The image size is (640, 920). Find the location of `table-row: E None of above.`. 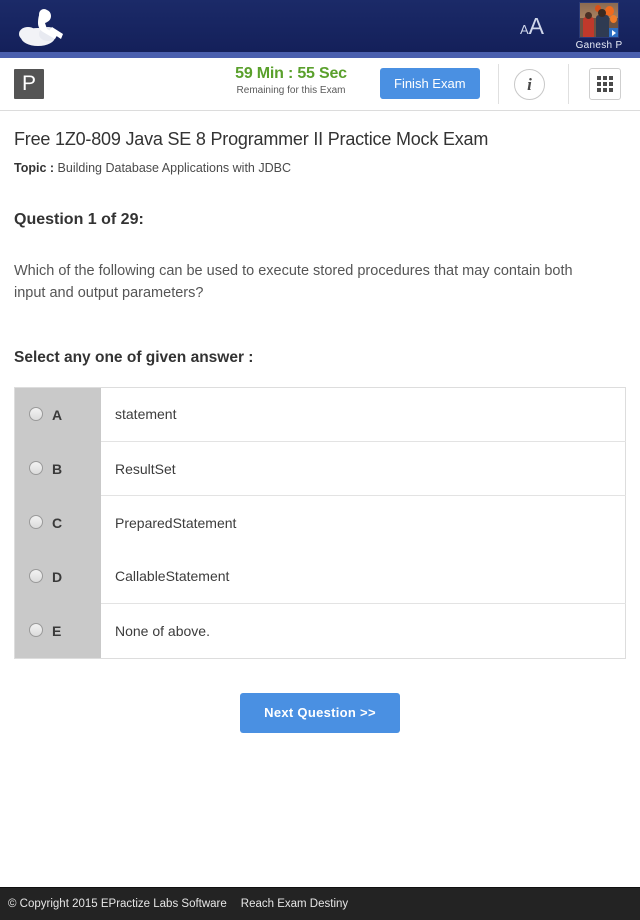

table-row: E None of above. is located at coordinates (320, 631).